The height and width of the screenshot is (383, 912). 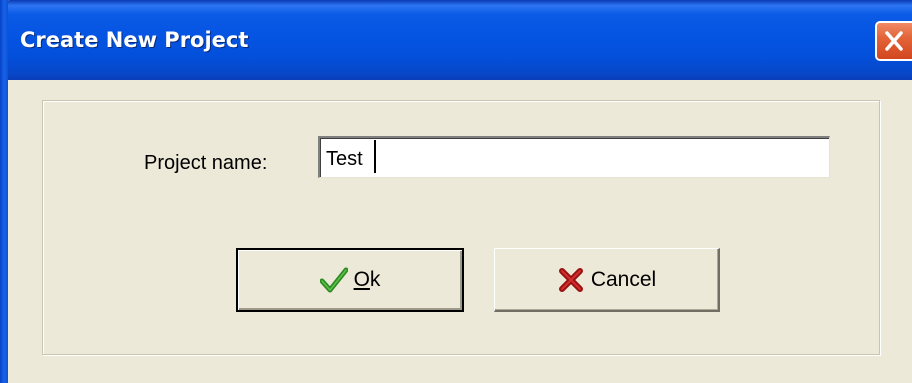 I want to click on ok-button: Ok, so click(x=350, y=280).